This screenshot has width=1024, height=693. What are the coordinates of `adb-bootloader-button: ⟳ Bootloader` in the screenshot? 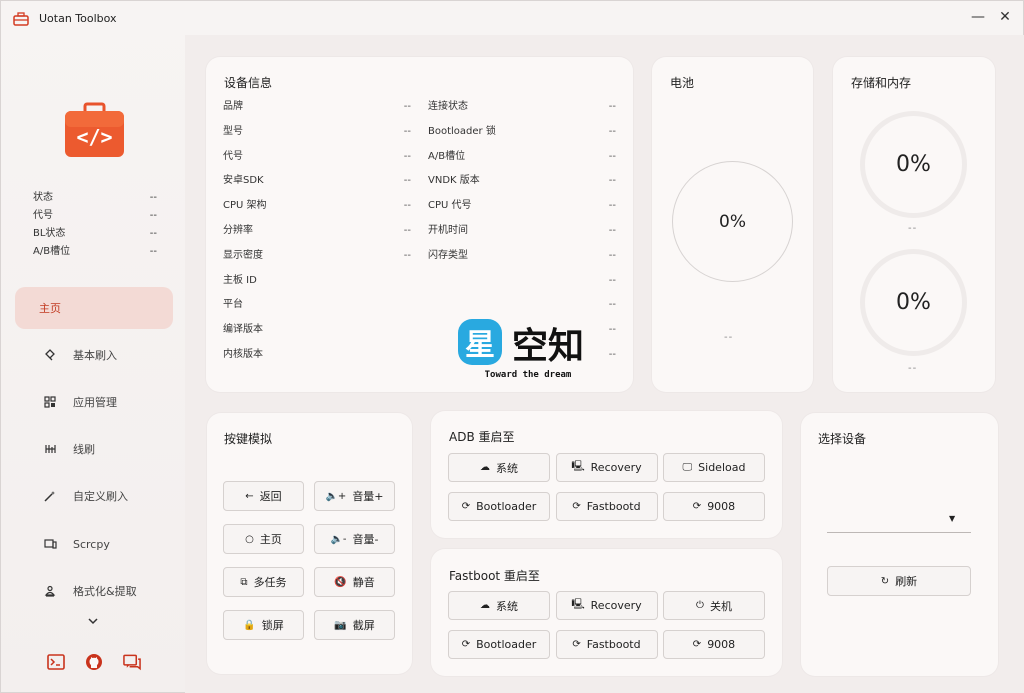 It's located at (499, 506).